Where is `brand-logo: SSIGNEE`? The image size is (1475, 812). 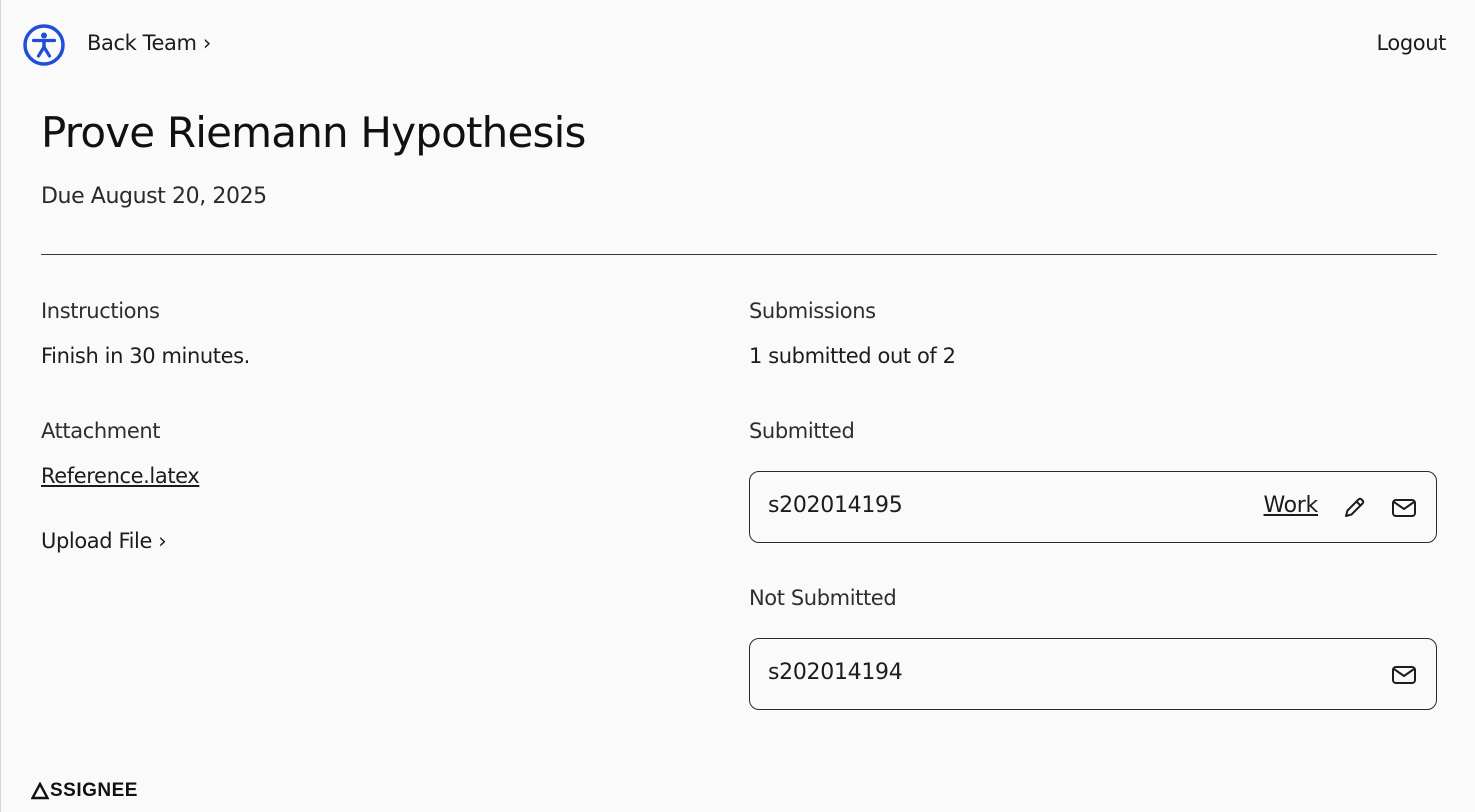 brand-logo: SSIGNEE is located at coordinates (84, 791).